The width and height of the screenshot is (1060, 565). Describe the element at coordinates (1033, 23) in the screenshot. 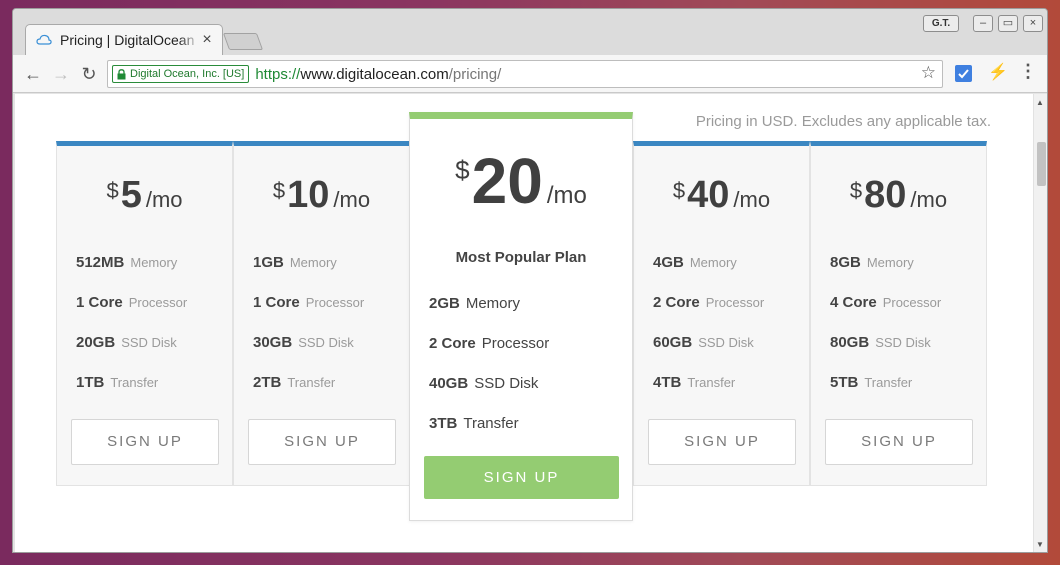

I see `close-window-button: ×` at that location.